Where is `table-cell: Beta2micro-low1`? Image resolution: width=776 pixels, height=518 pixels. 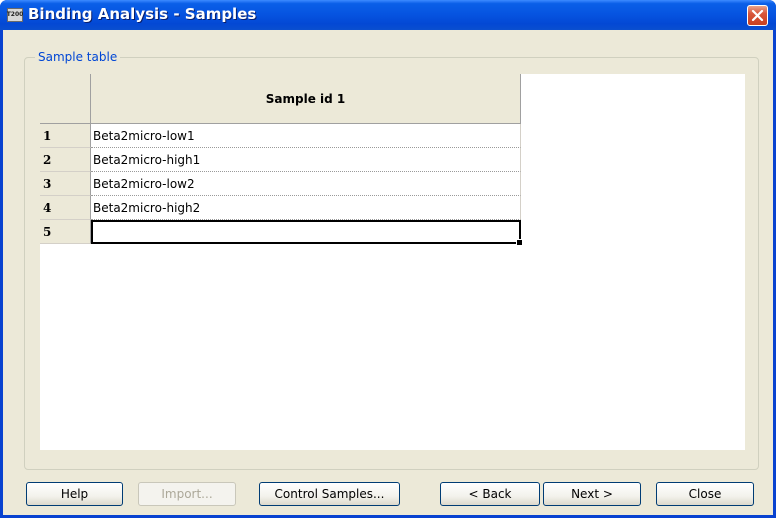 table-cell: Beta2micro-low1 is located at coordinates (306, 136).